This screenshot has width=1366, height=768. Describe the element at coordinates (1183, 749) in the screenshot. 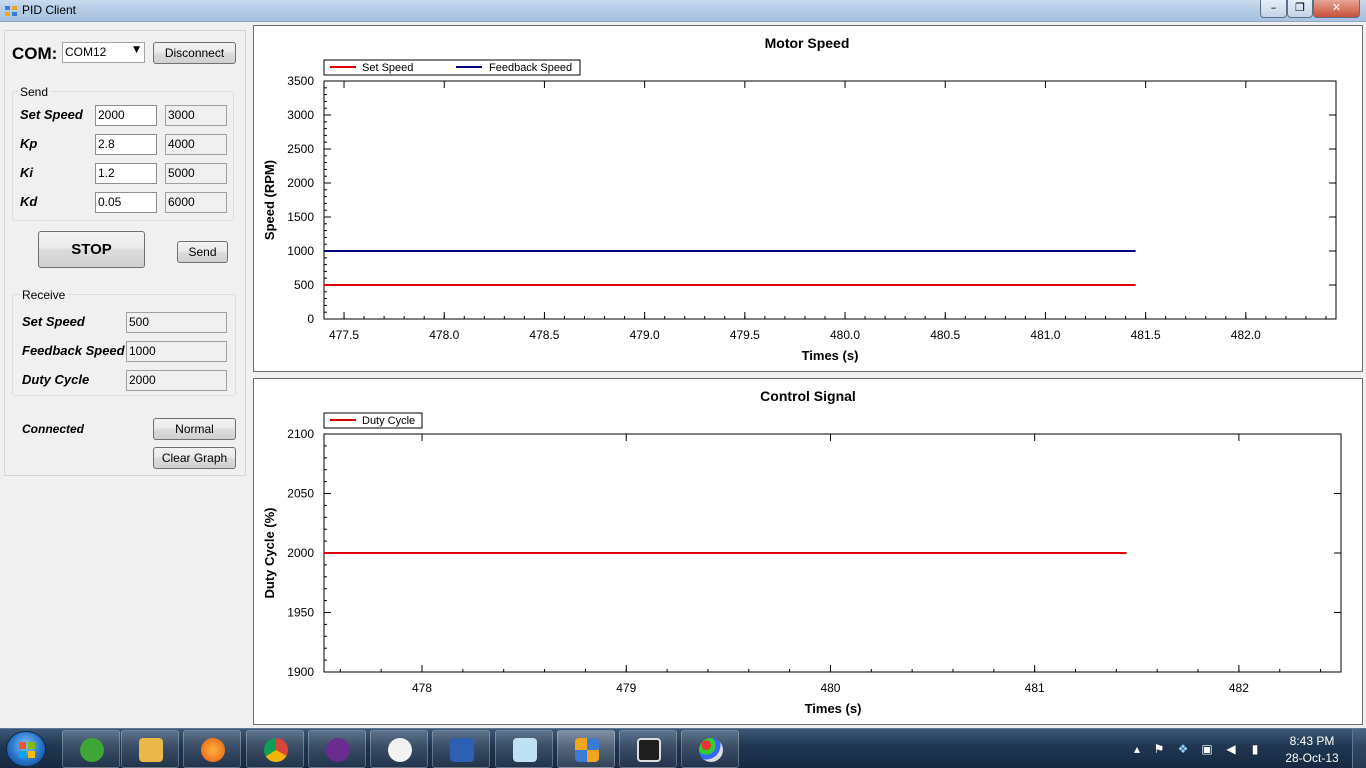

I see `dropbox-icon: ❖` at that location.